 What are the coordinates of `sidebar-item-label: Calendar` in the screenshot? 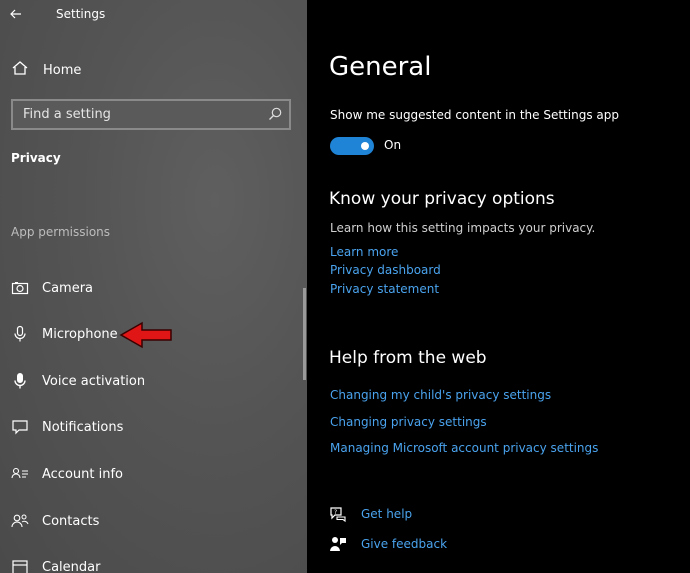 It's located at (71, 566).